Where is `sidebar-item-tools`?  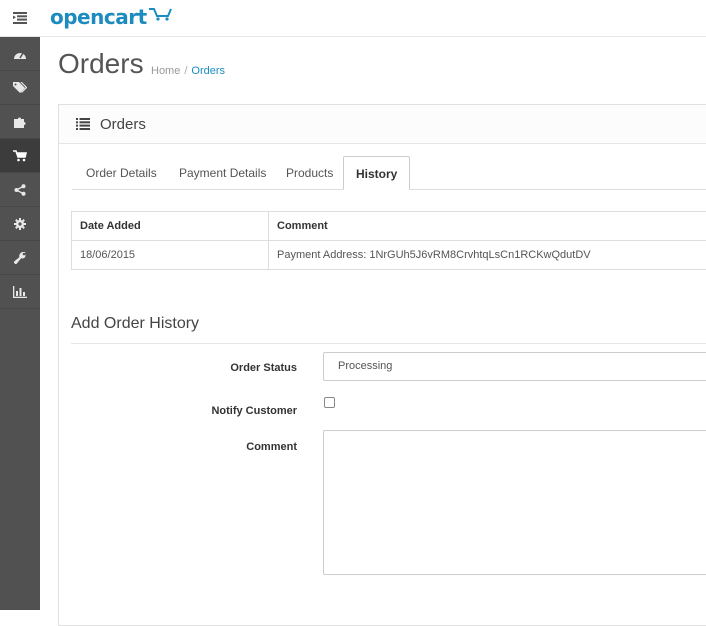 sidebar-item-tools is located at coordinates (20, 258).